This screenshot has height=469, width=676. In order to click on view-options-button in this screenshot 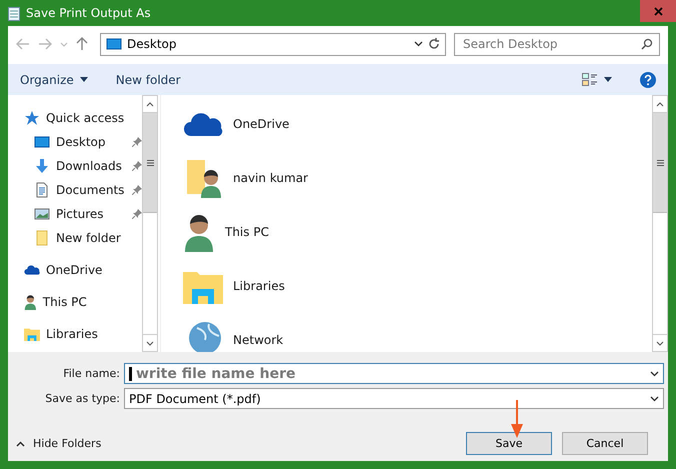, I will do `click(597, 79)`.